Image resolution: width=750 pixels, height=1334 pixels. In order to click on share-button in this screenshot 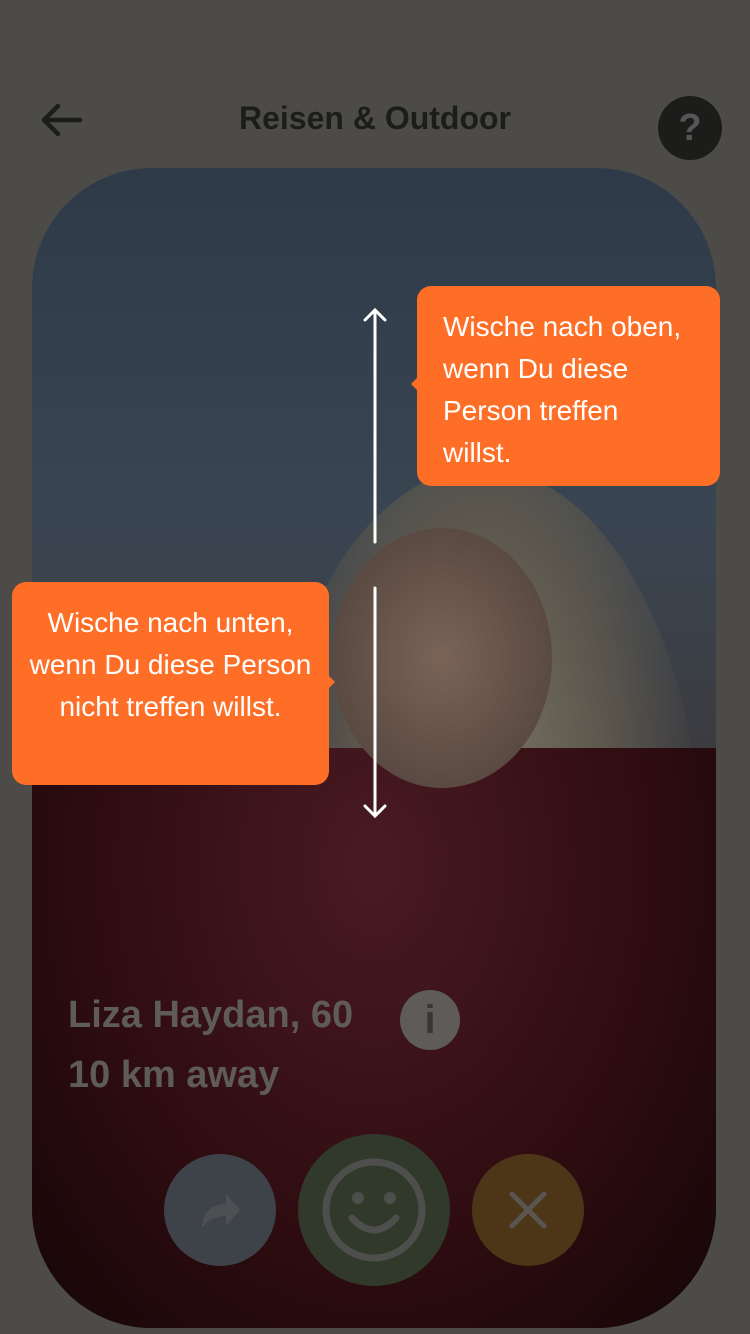, I will do `click(220, 1210)`.